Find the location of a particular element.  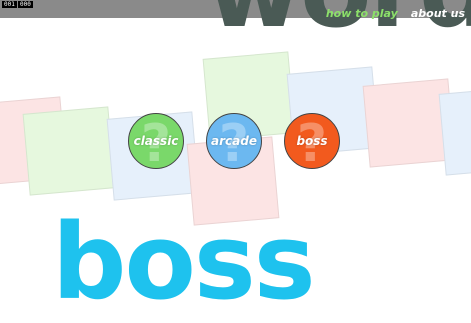

counter-display: 001 is located at coordinates (9, 4).